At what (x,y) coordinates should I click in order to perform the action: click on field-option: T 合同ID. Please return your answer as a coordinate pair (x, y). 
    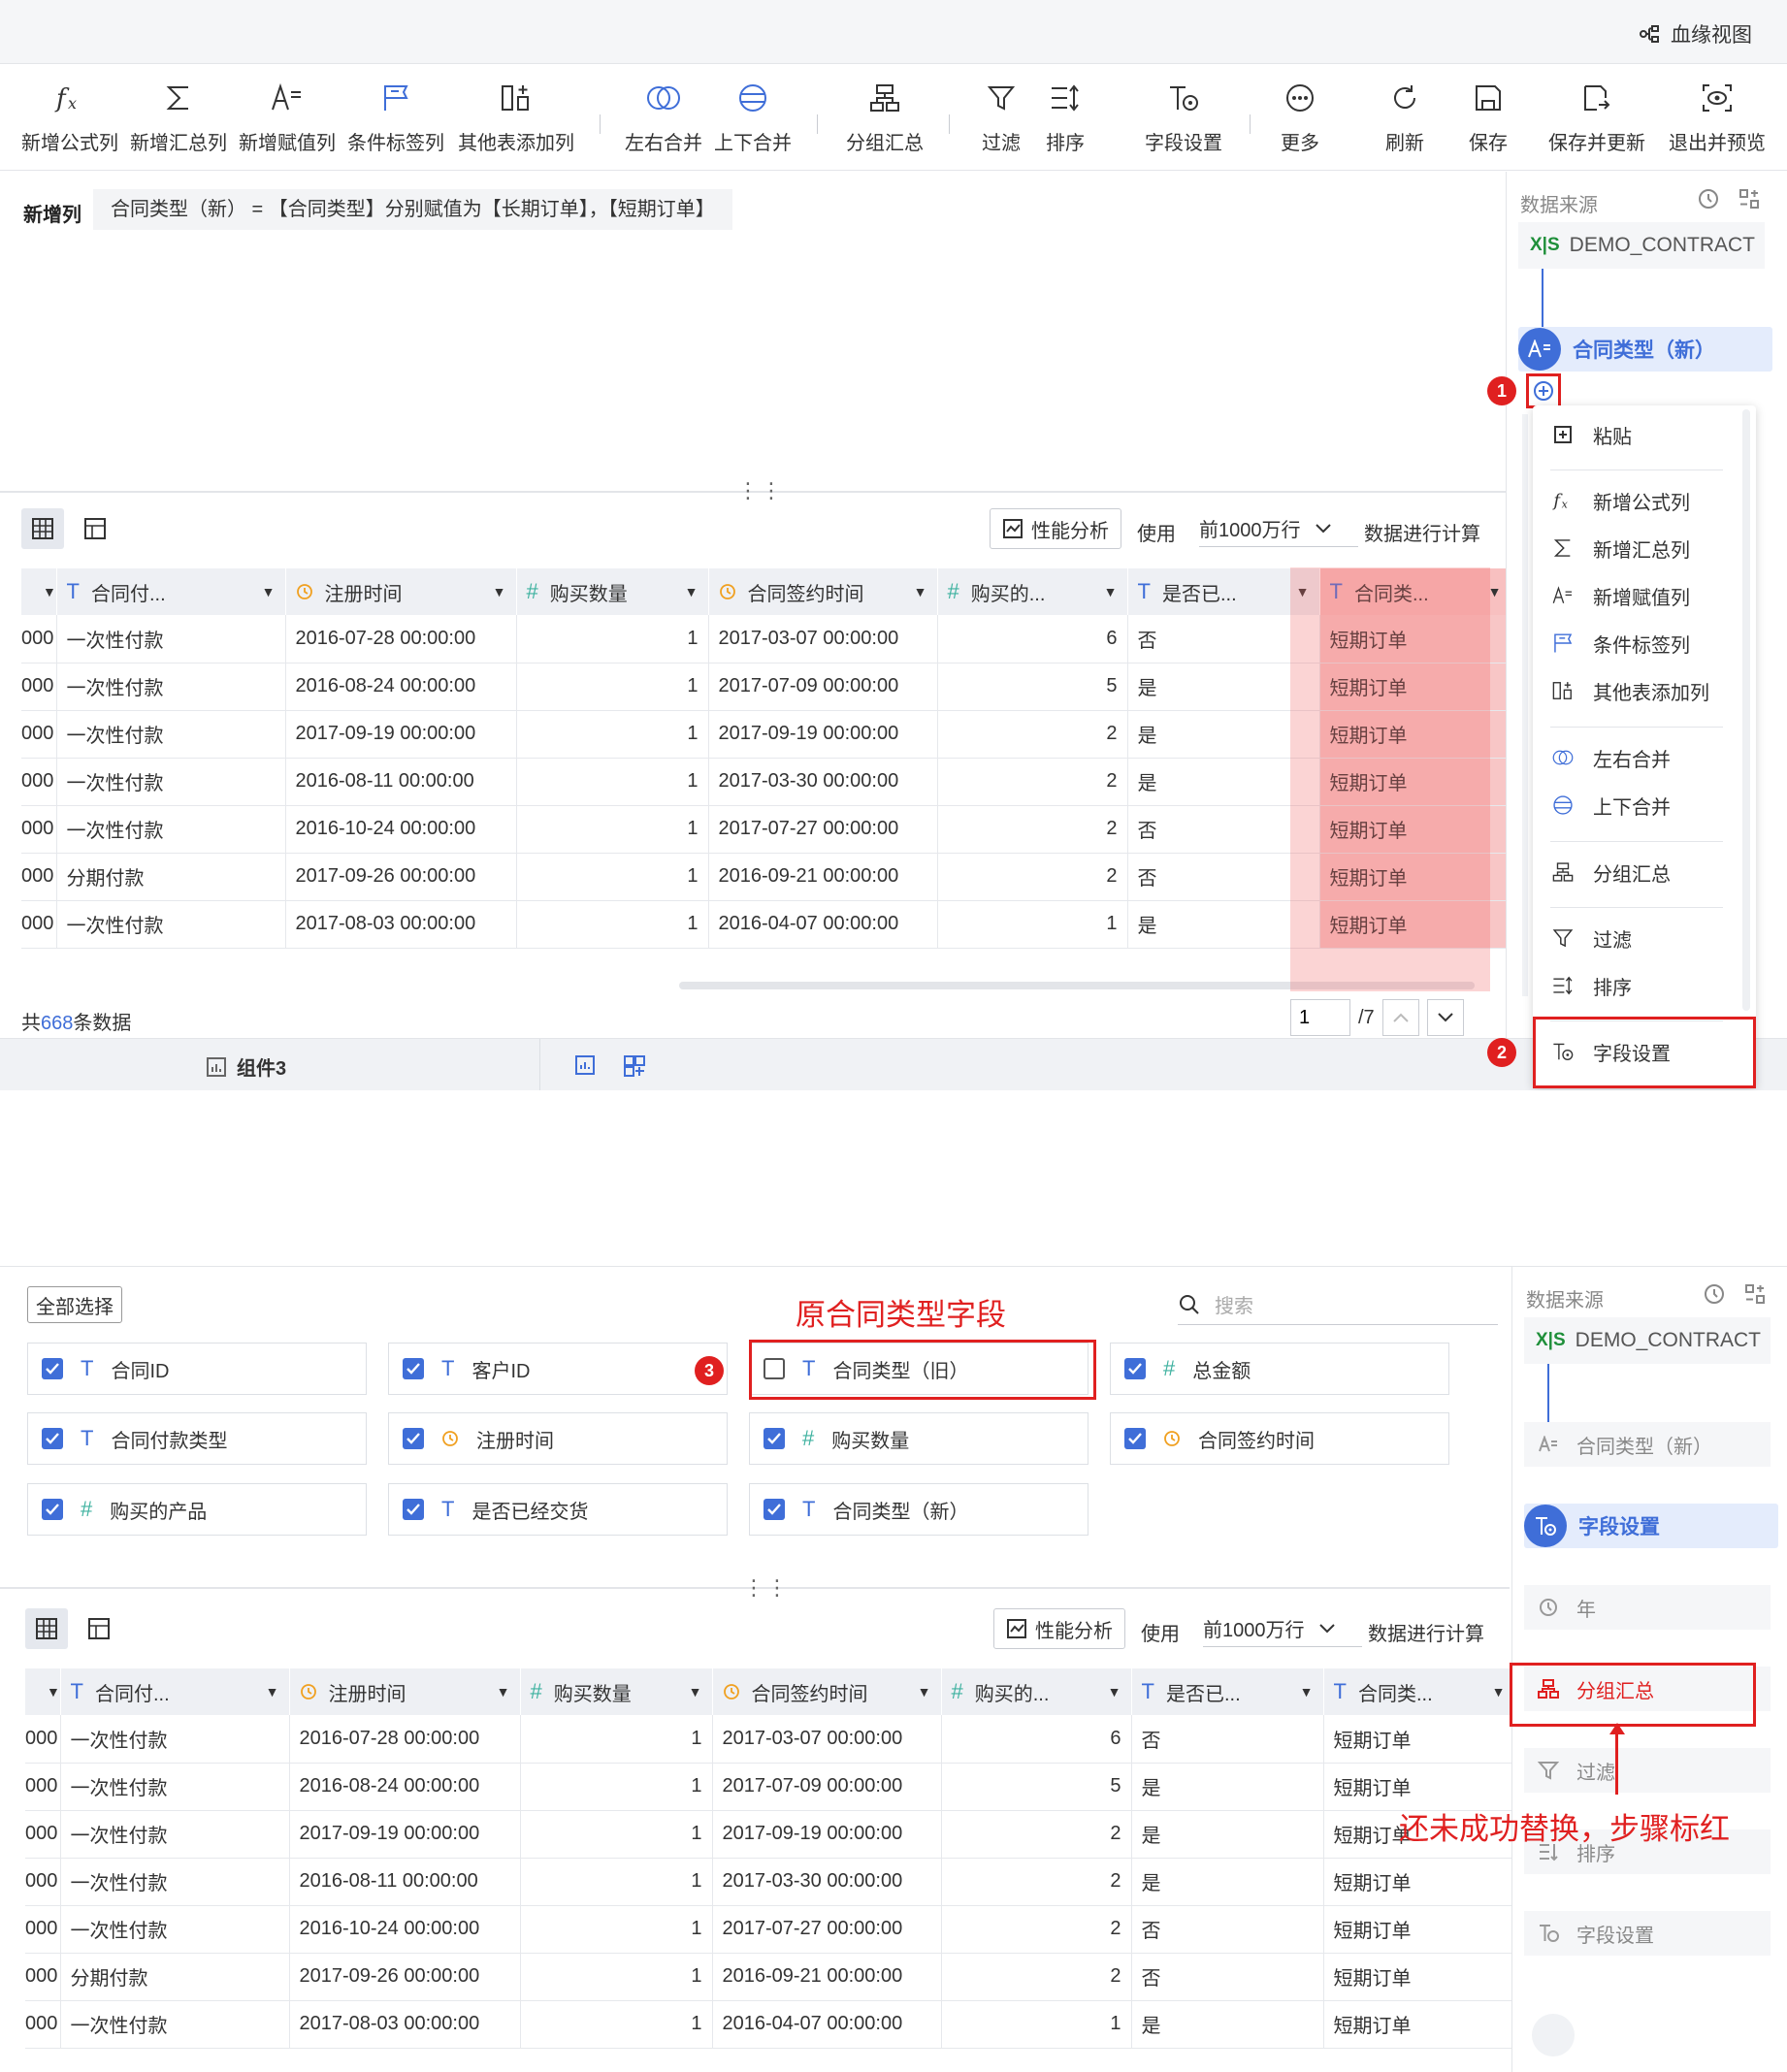
    Looking at the image, I should click on (197, 1369).